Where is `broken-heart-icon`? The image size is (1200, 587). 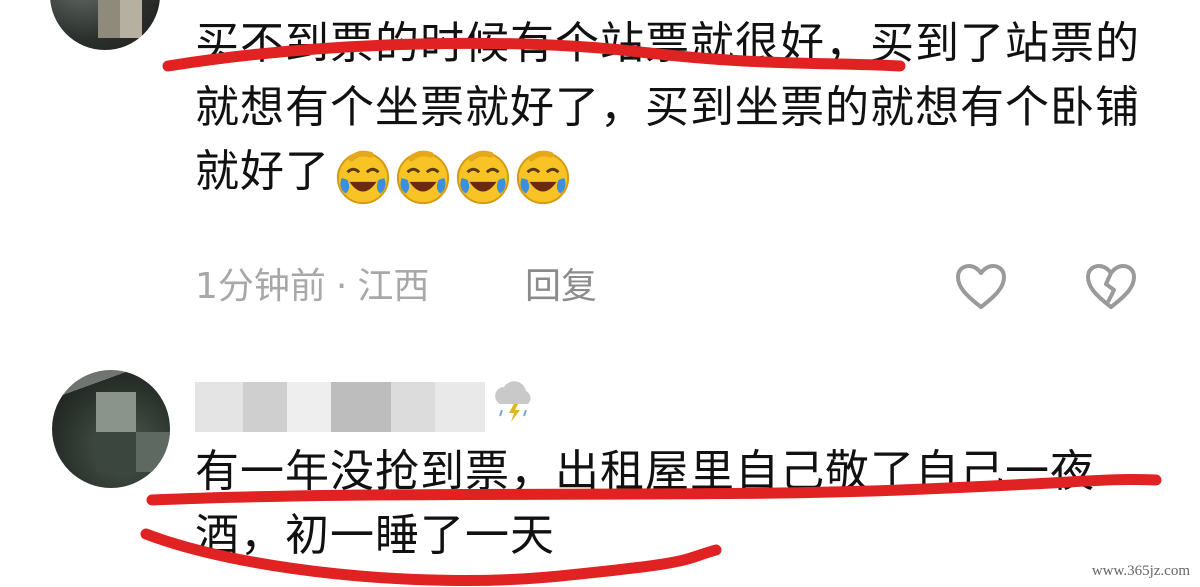 broken-heart-icon is located at coordinates (1111, 287).